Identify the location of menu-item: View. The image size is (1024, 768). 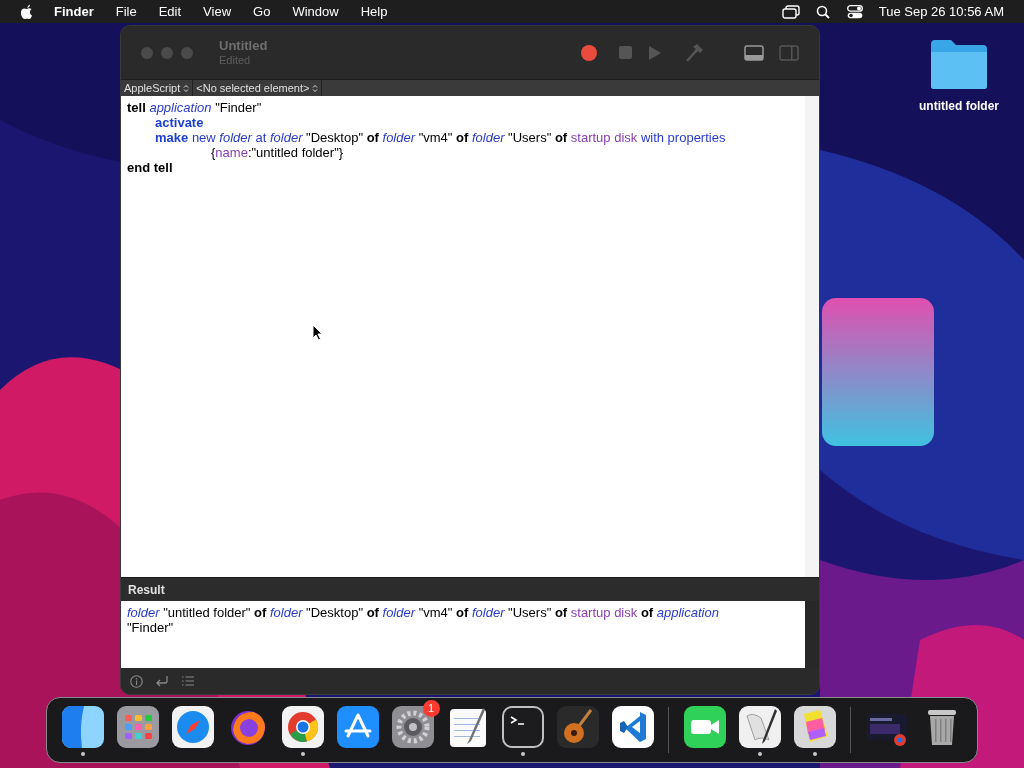
(217, 11).